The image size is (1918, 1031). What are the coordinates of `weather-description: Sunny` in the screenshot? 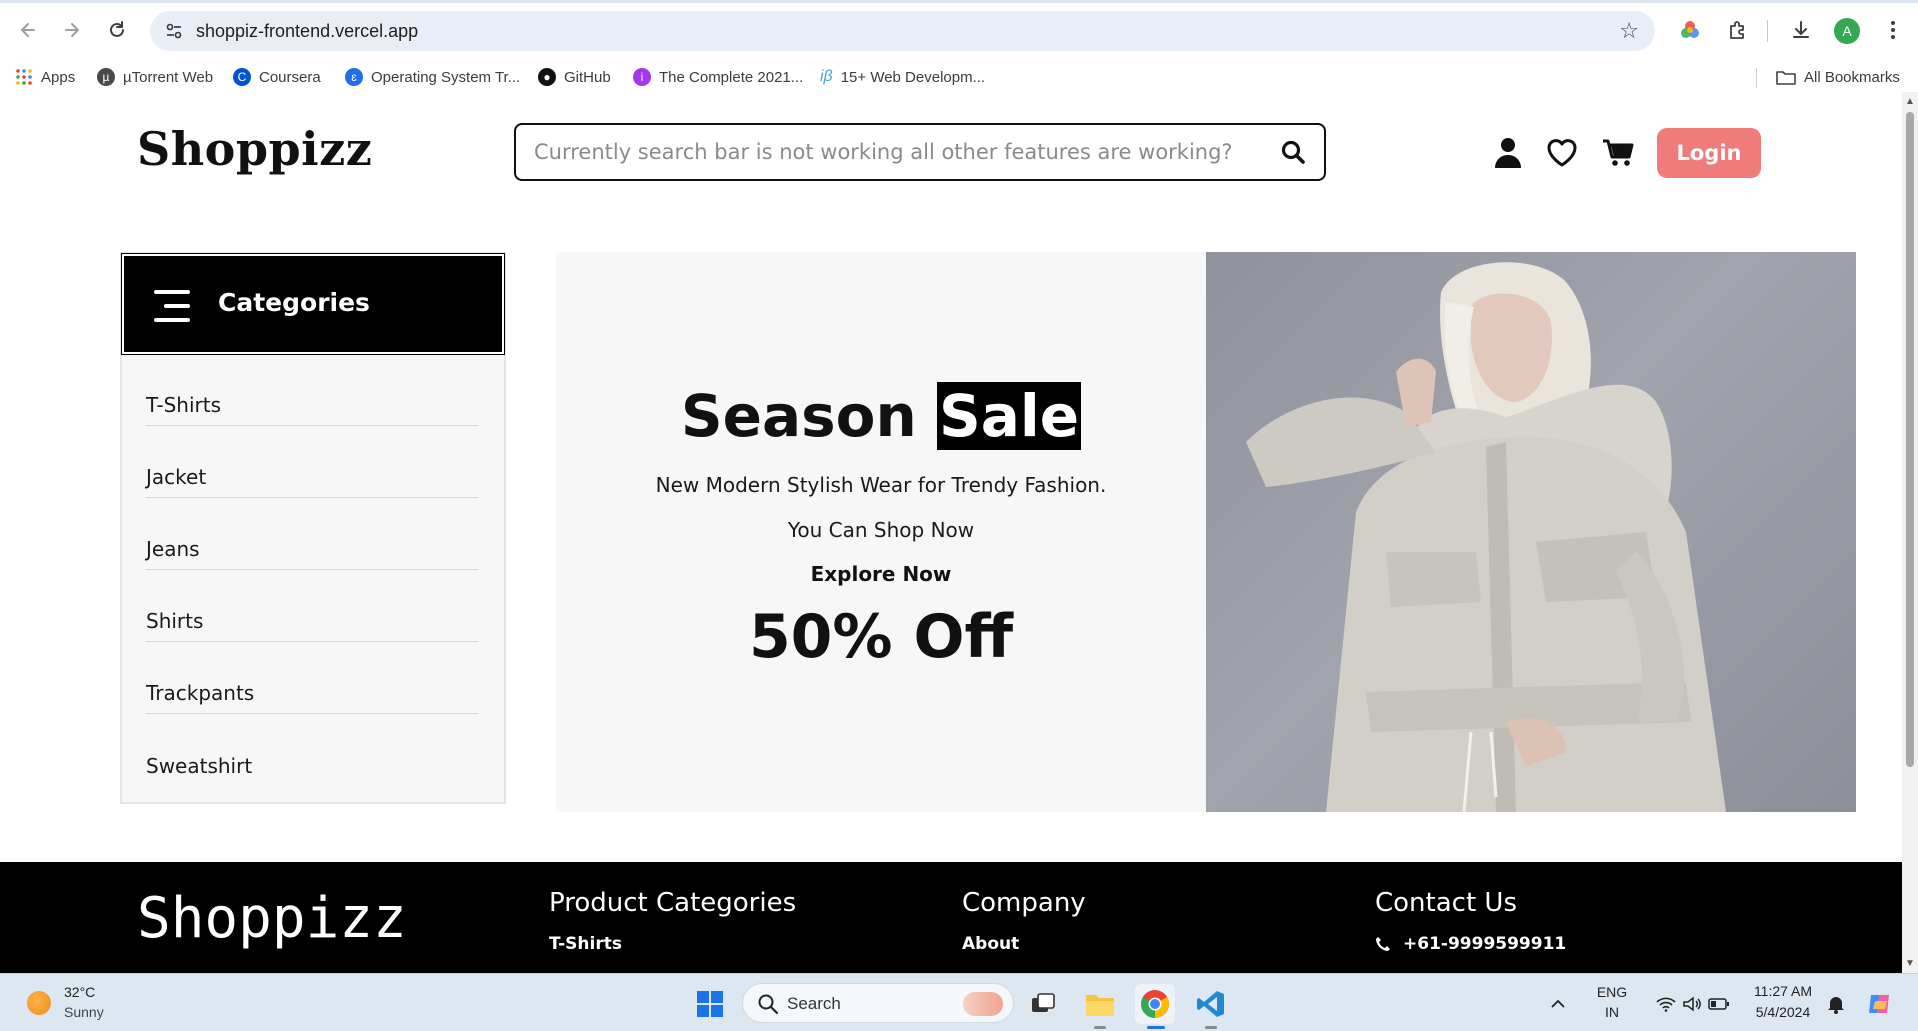 It's located at (84, 1012).